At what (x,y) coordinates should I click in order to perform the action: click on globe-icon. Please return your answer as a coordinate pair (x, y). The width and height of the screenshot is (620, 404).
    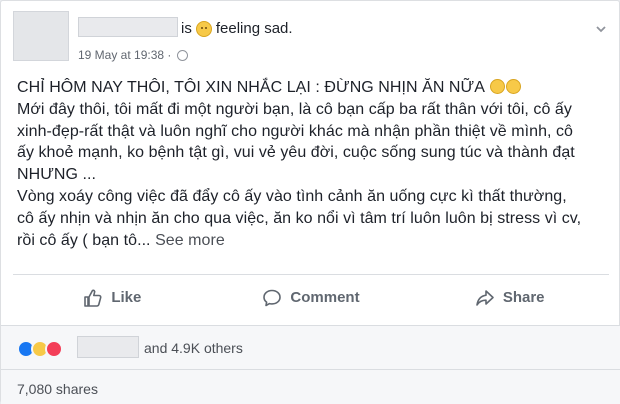
    Looking at the image, I should click on (183, 55).